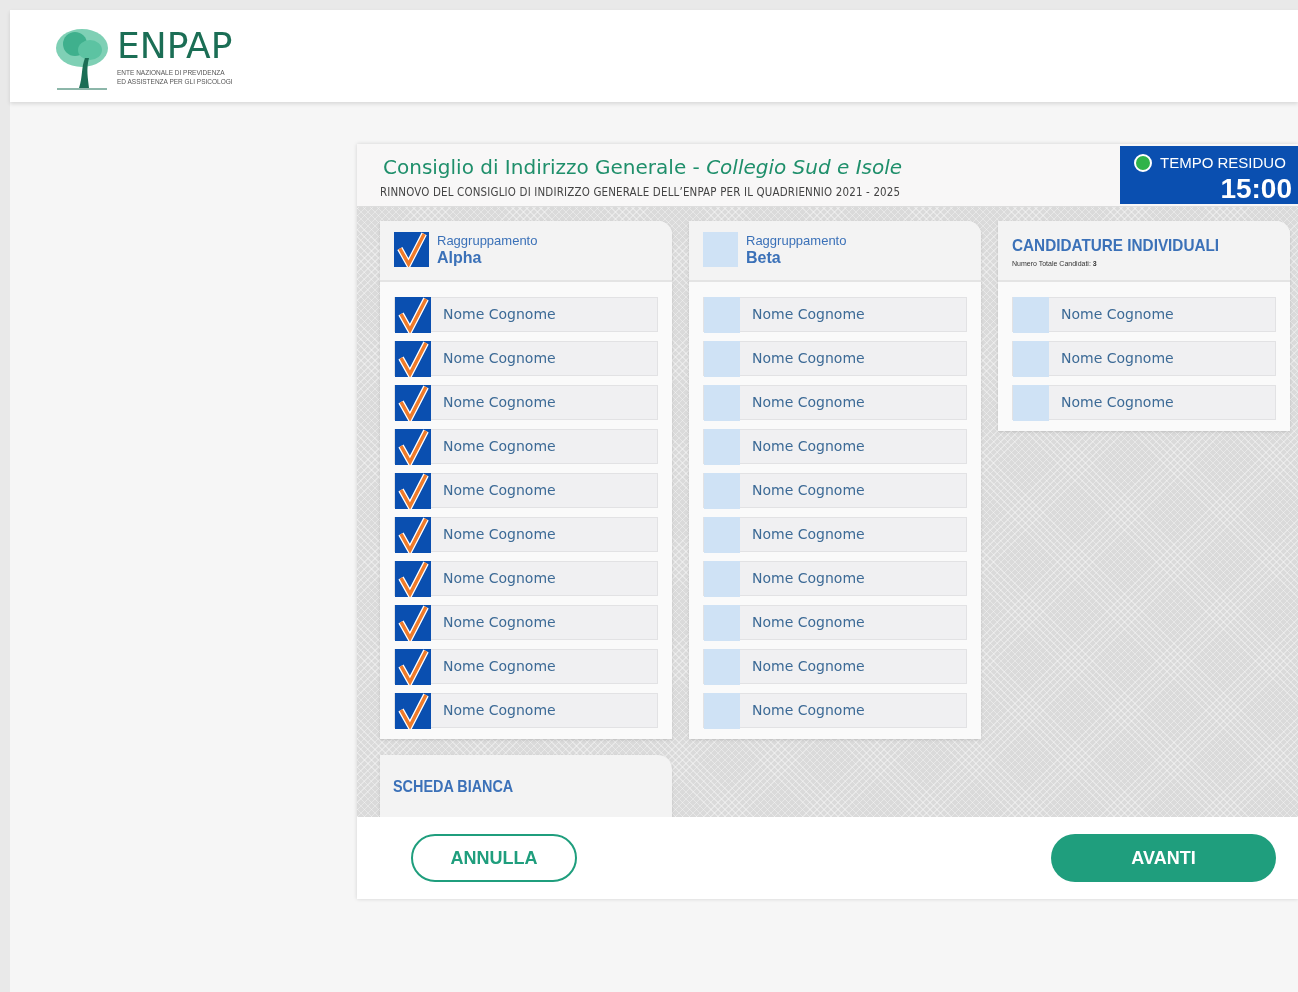  Describe the element at coordinates (526, 786) in the screenshot. I see `blank-ballot-card: SCHEDA BIANCA` at that location.